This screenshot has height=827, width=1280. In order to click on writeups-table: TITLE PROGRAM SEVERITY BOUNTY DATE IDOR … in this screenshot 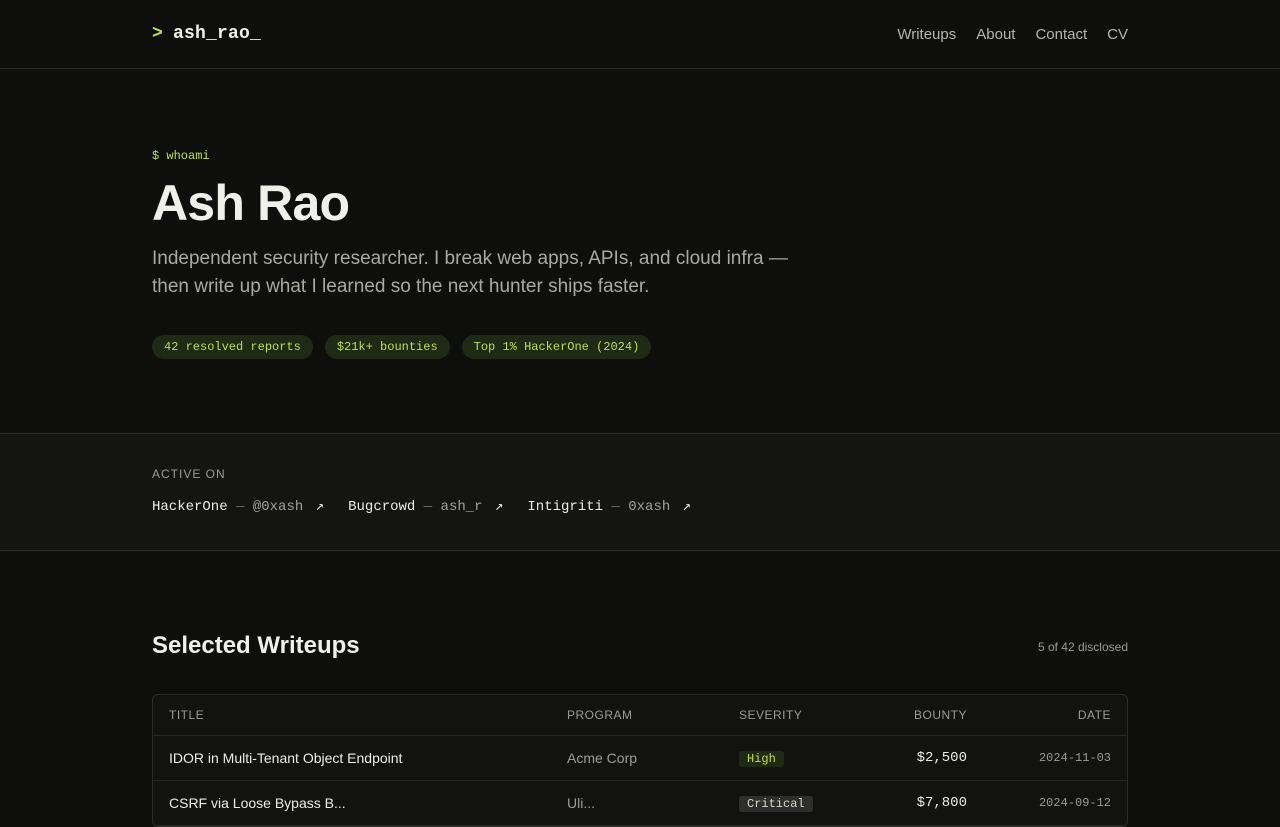, I will do `click(640, 760)`.